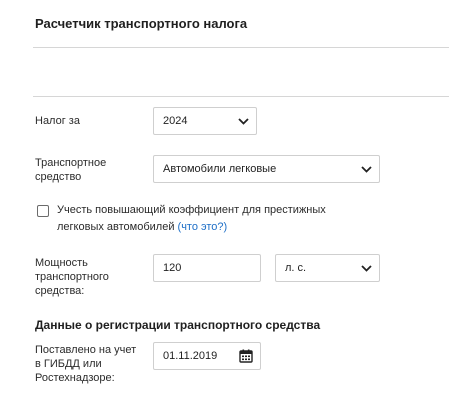 The height and width of the screenshot is (398, 449). I want to click on power-label: Мощность транспортного средства:, so click(72, 277).